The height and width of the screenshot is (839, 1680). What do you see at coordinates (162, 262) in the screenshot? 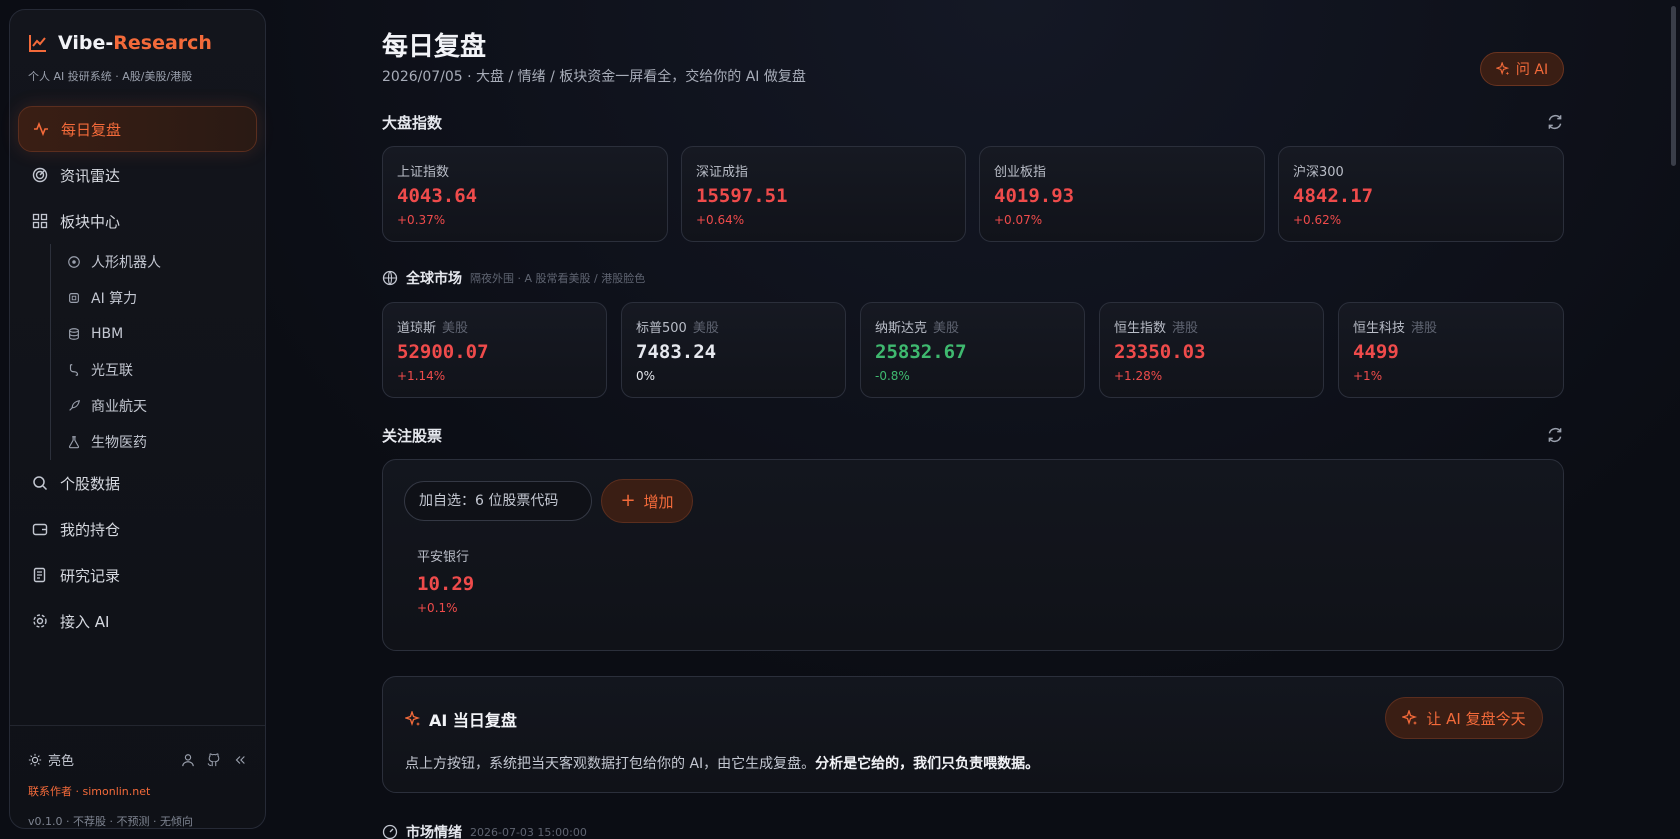
I see `sub-item-humanoid-robot: 人形机器人` at bounding box center [162, 262].